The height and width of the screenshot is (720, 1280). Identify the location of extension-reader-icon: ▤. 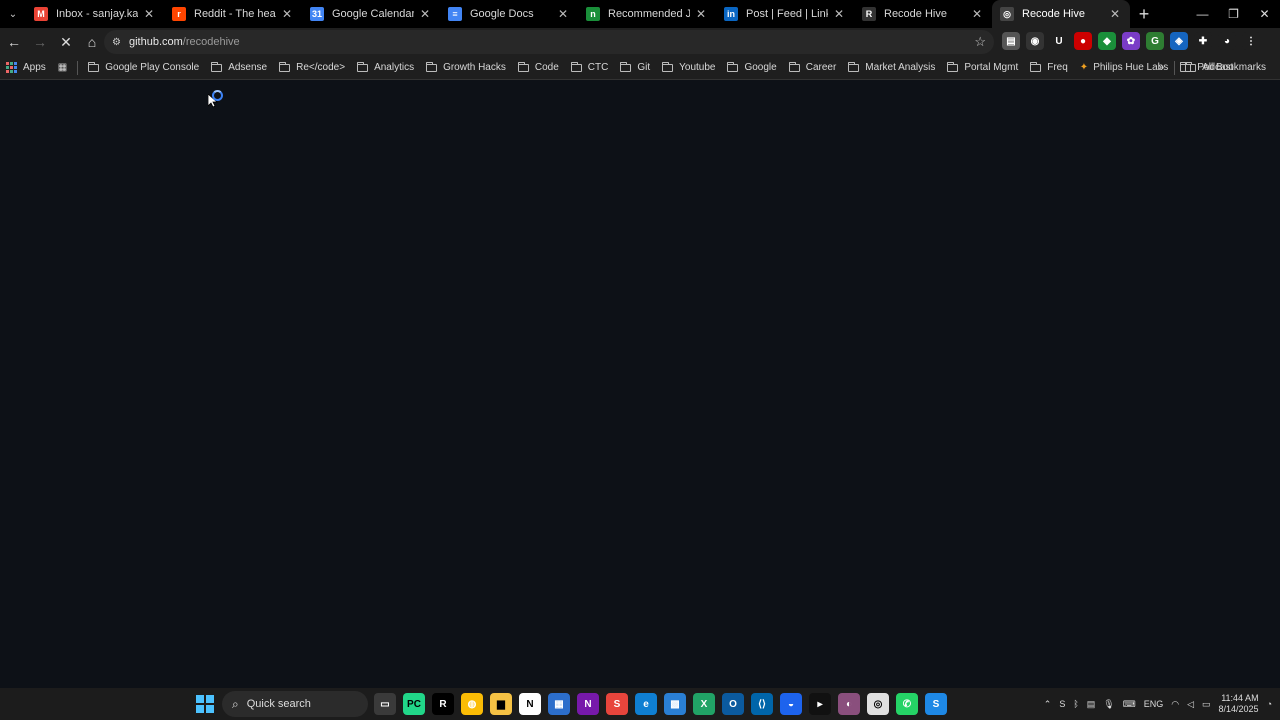
(1011, 41).